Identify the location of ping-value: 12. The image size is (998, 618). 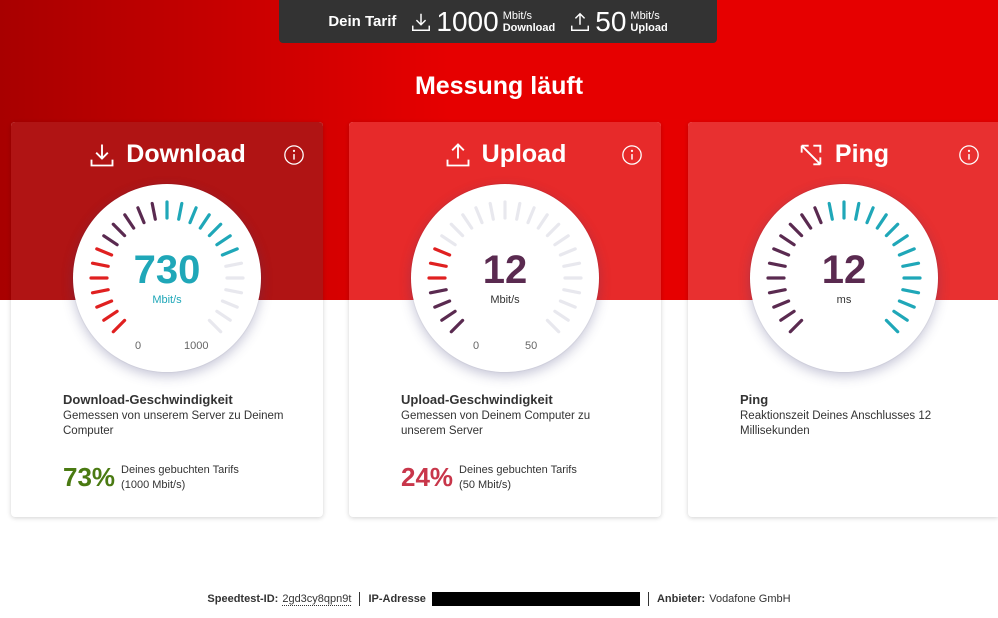
(844, 270).